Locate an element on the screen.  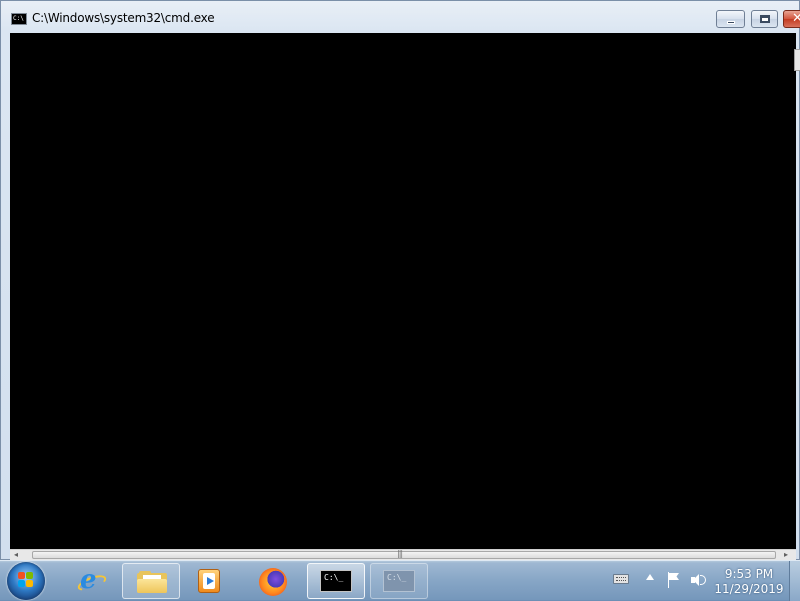
taskbar-windows-explorer is located at coordinates (151, 581).